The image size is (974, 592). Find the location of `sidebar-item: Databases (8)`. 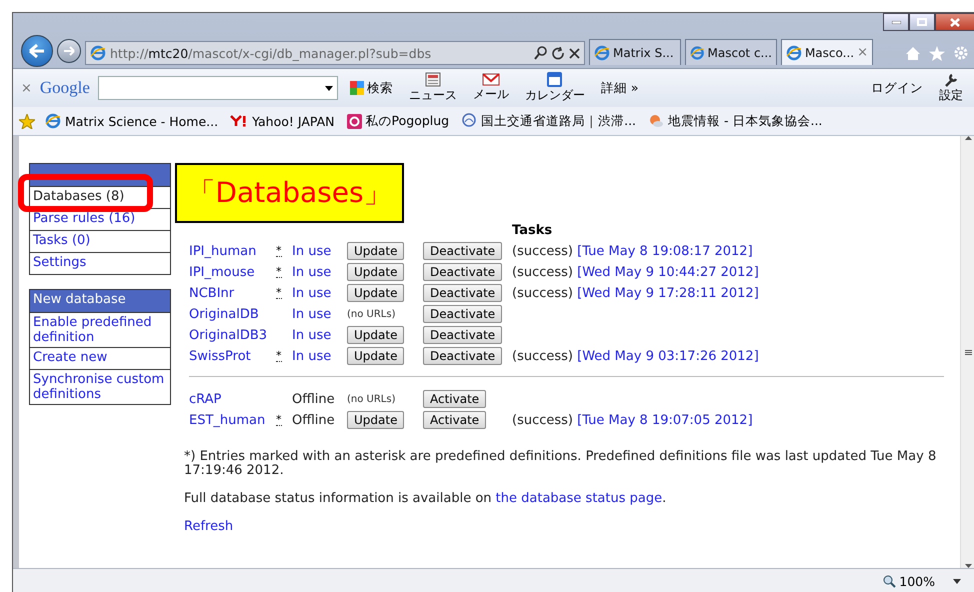

sidebar-item: Databases (8) is located at coordinates (100, 197).